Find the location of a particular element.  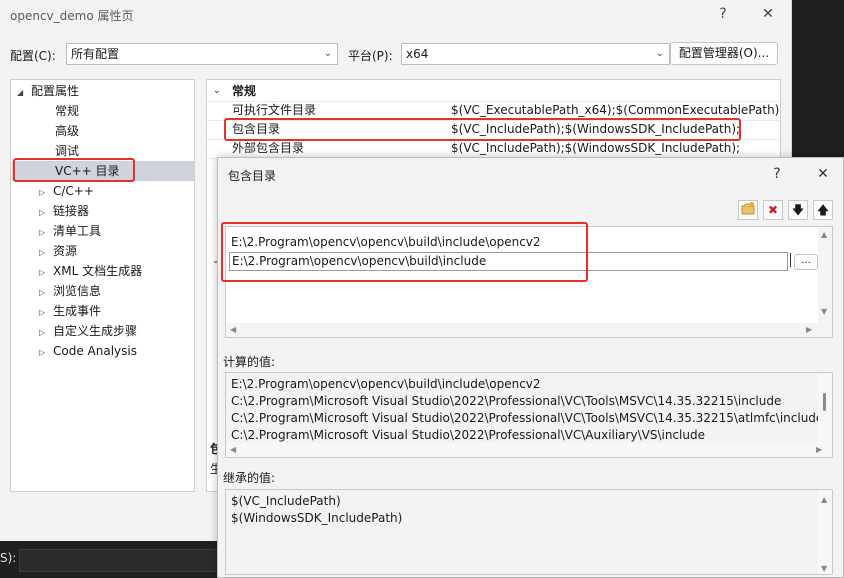

scroll-thumb is located at coordinates (824, 402).